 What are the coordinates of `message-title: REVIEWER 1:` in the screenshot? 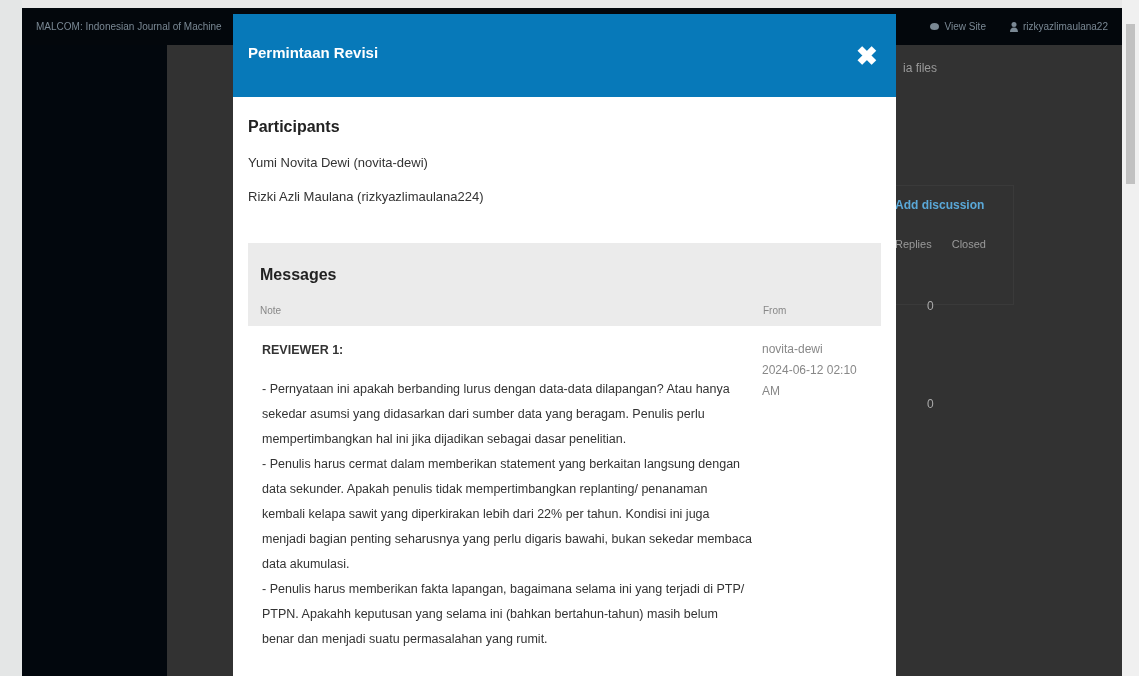 It's located at (303, 350).